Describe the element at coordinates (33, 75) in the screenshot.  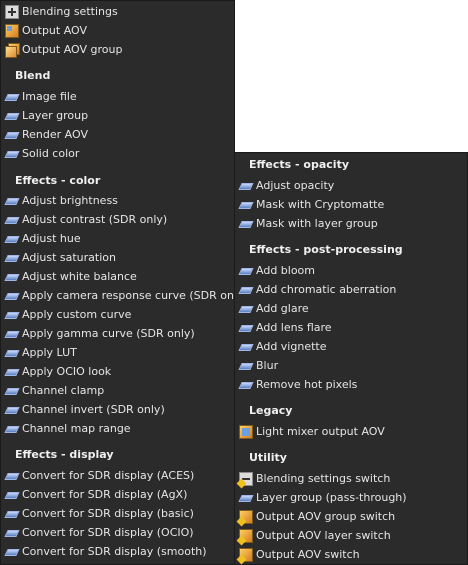
I see `section-header-blend: Blend` at that location.